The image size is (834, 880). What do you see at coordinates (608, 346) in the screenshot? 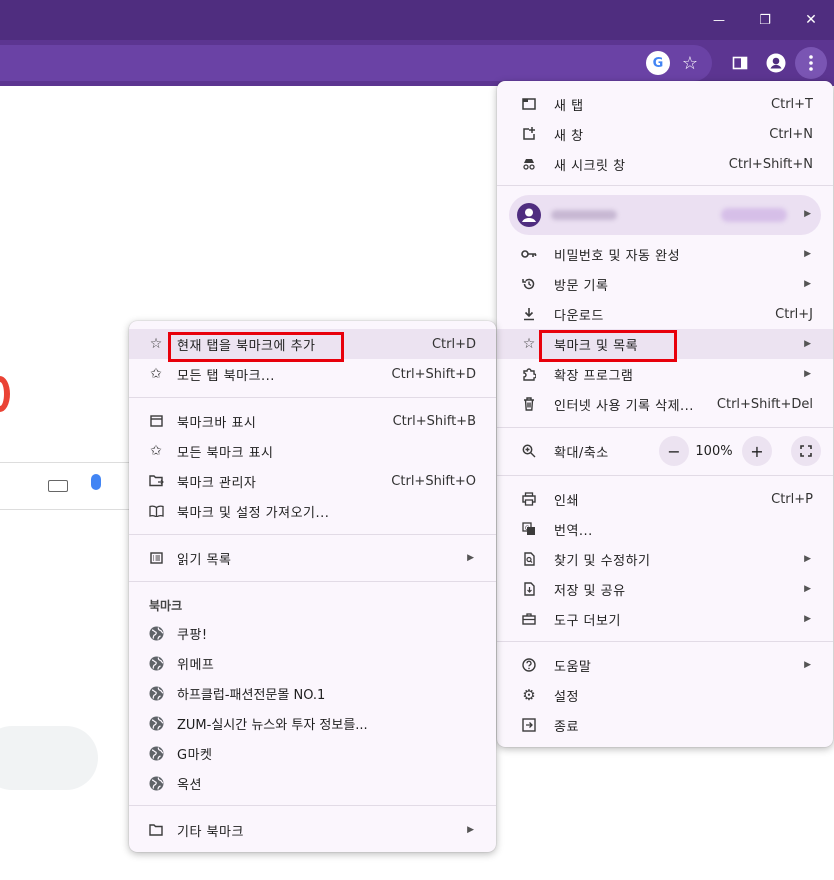
I see `annotation-highlight-bookmarks-lists` at bounding box center [608, 346].